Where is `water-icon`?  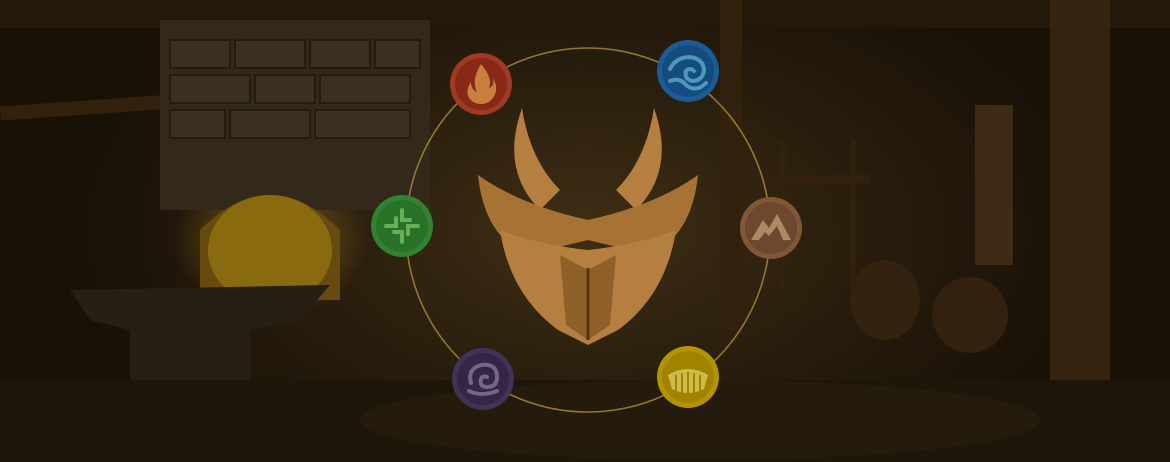
water-icon is located at coordinates (688, 71).